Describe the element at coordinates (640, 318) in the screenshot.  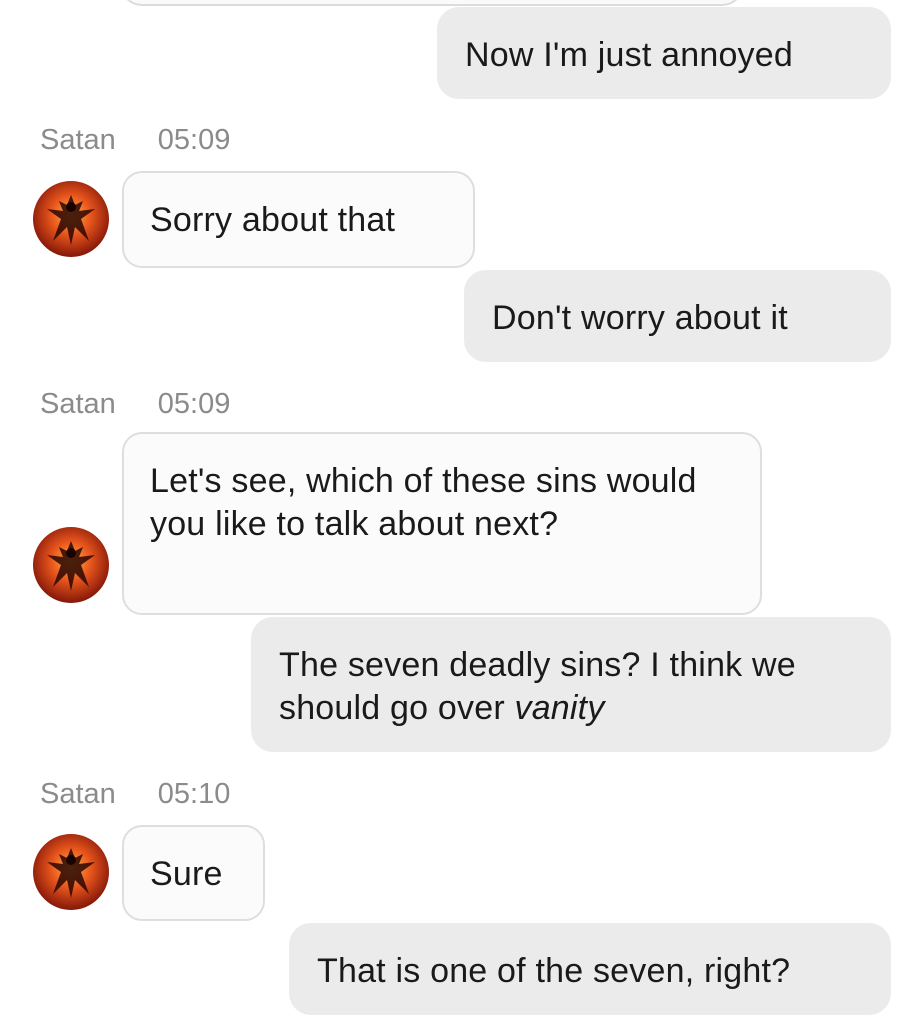
I see `message-text: Don't worry about it` at that location.